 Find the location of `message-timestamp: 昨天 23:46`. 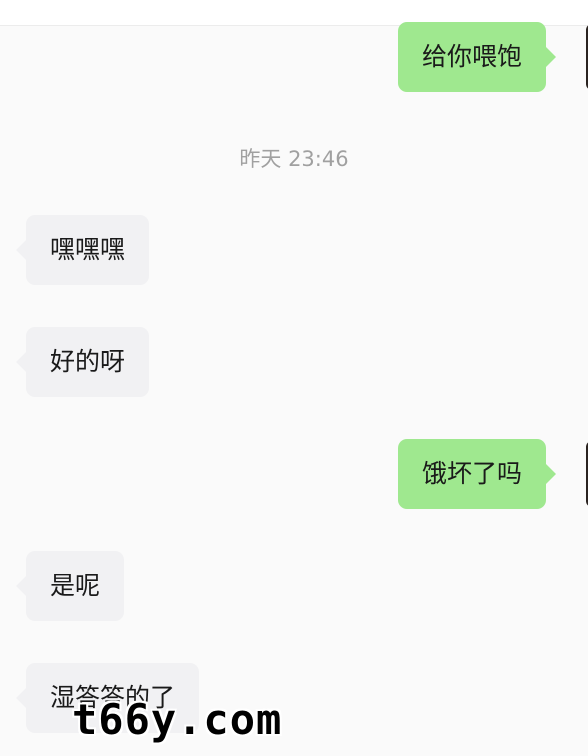

message-timestamp: 昨天 23:46 is located at coordinates (294, 159).